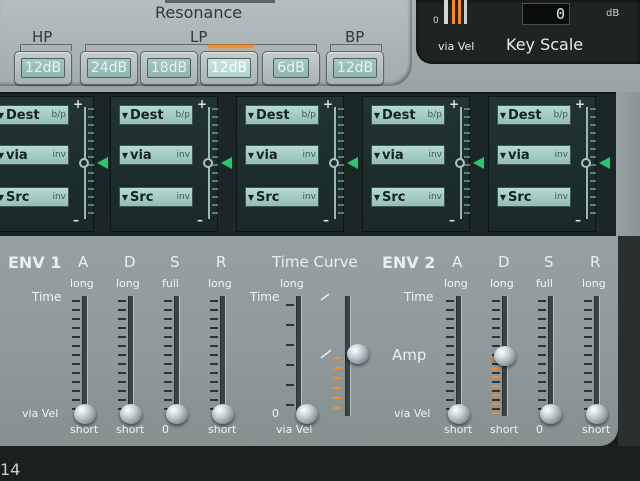 This screenshot has width=640, height=481. What do you see at coordinates (251, 197) in the screenshot?
I see `chevron-down-icon: ▼` at bounding box center [251, 197].